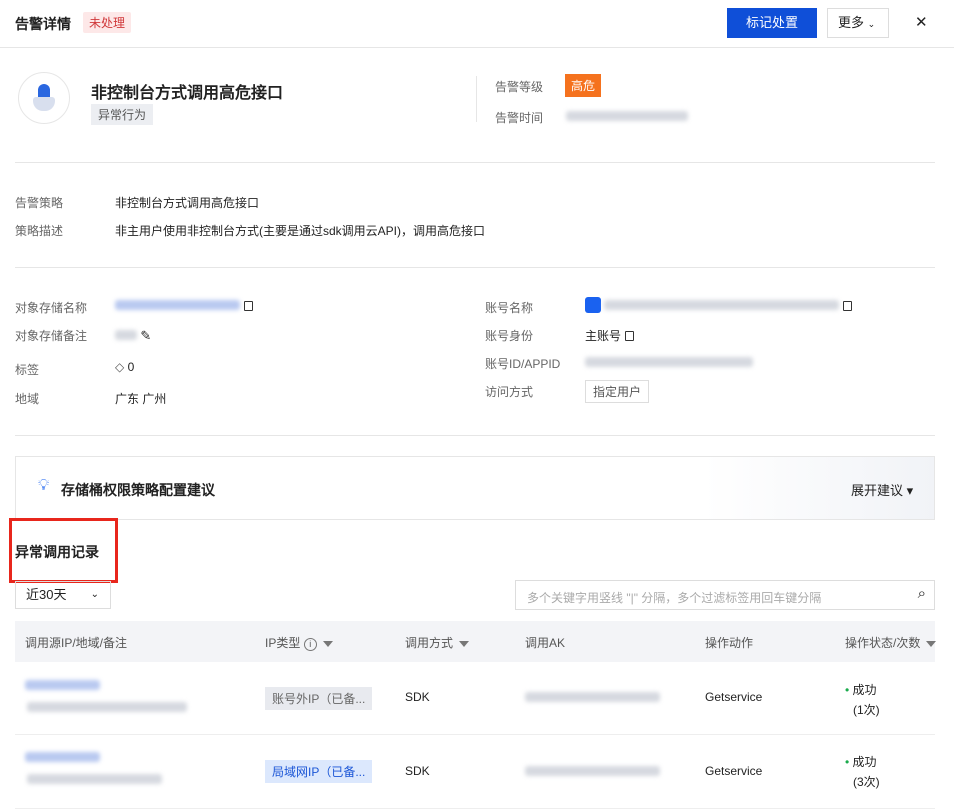 The image size is (954, 809). What do you see at coordinates (51, 336) in the screenshot?
I see `bucket-remark-label: 对象存储备注` at bounding box center [51, 336].